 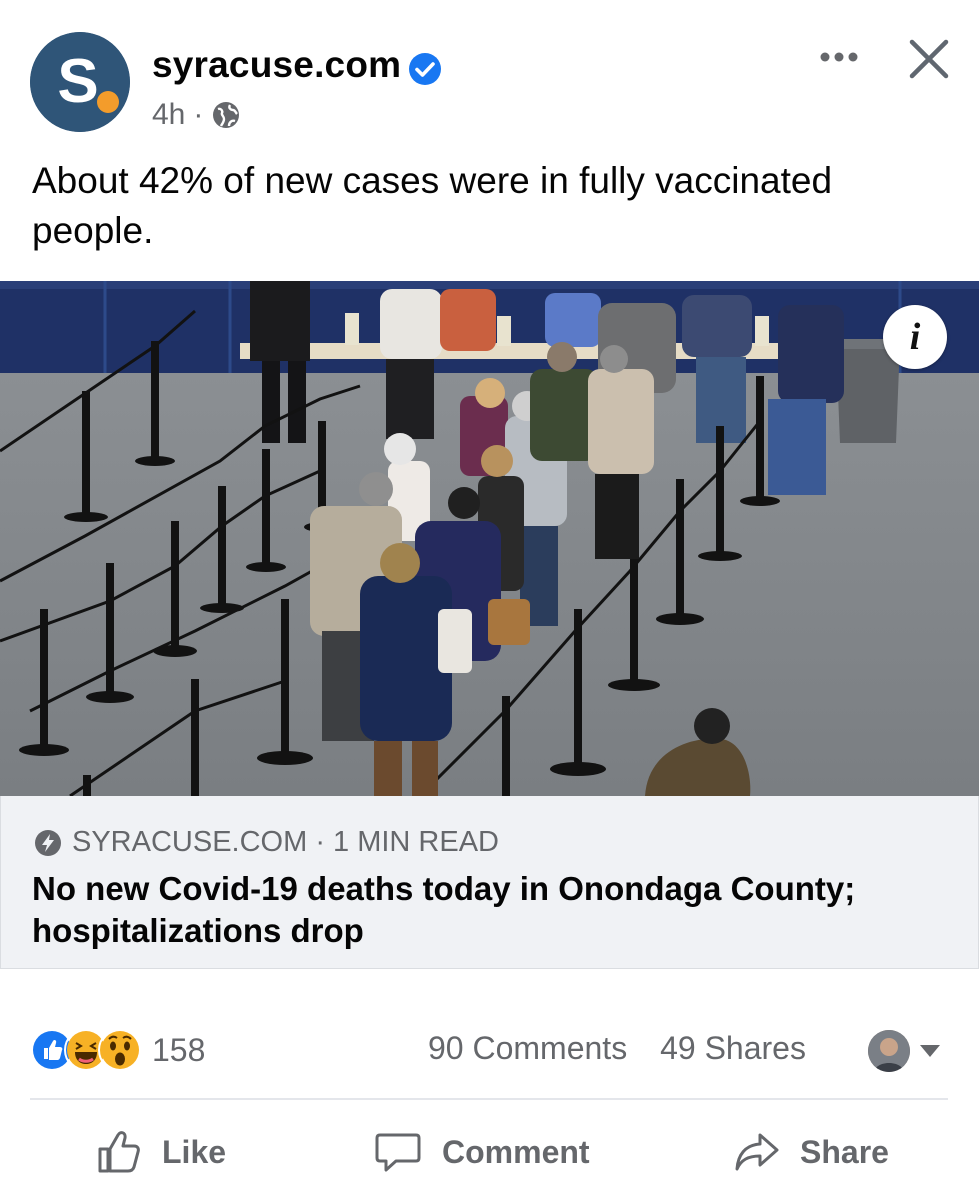 What do you see at coordinates (48, 842) in the screenshot?
I see `instant-article-bolt-icon` at bounding box center [48, 842].